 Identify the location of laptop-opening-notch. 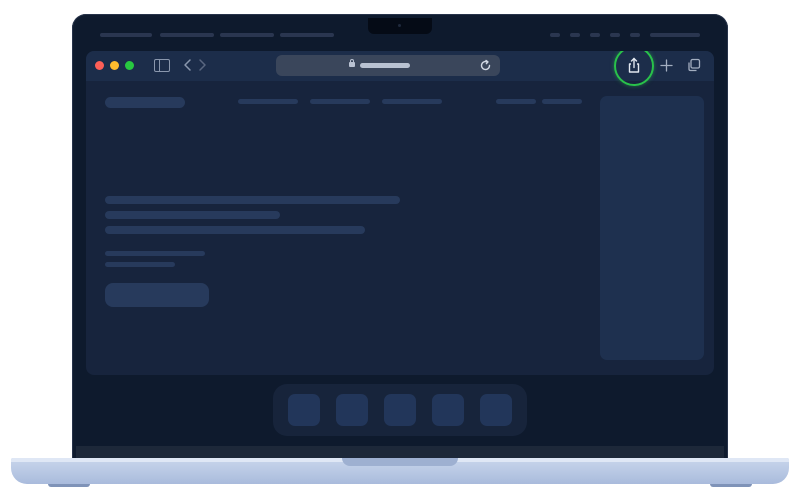
(400, 462).